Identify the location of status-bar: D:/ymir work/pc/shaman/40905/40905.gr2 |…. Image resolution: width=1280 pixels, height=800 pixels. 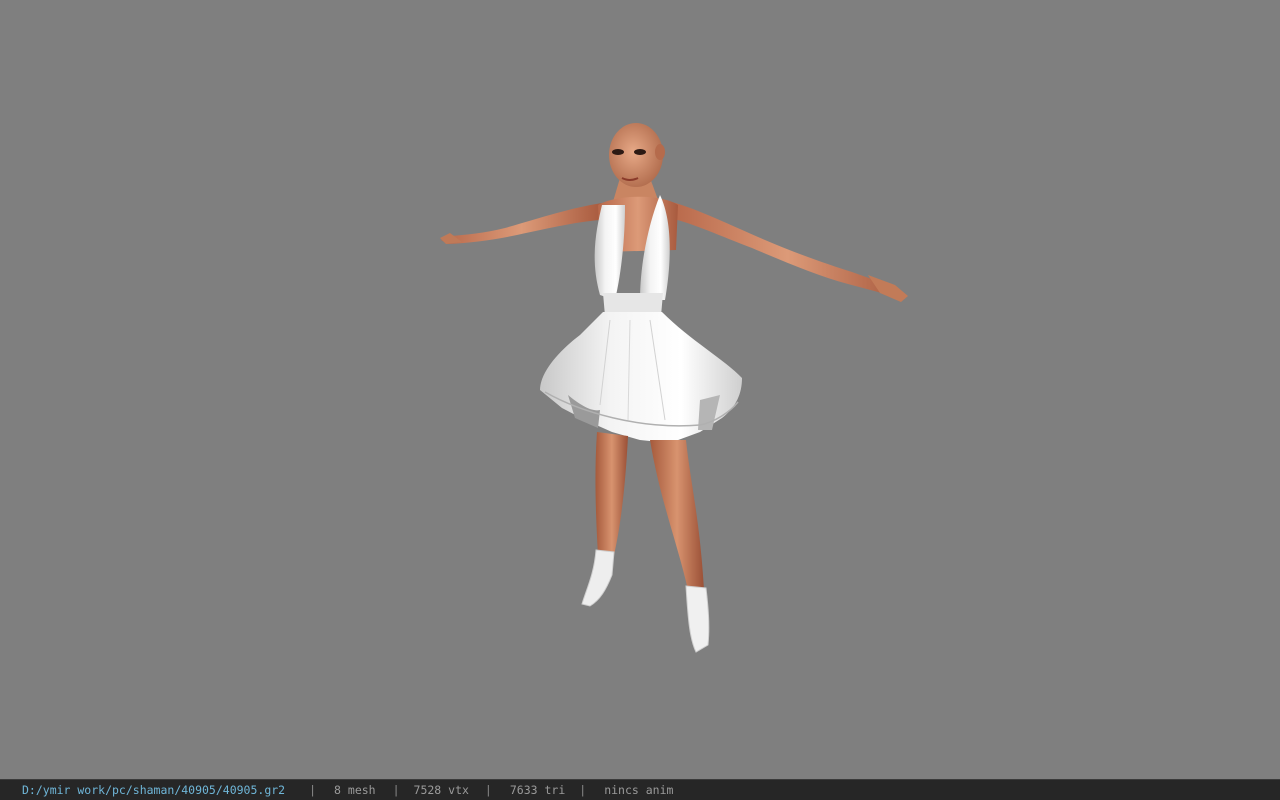
(640, 789).